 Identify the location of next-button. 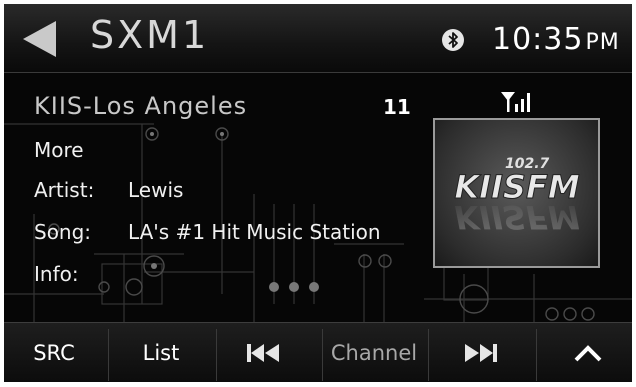
(480, 352).